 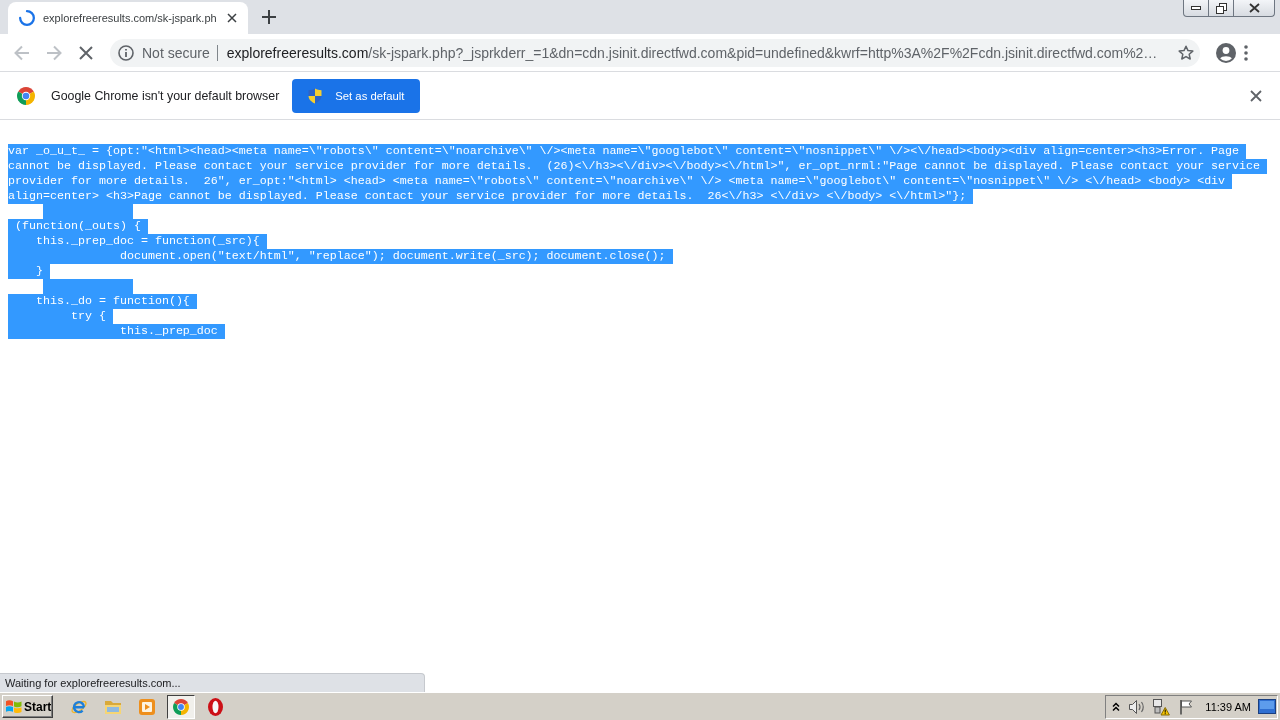 I want to click on speaker-icon, so click(x=1137, y=706).